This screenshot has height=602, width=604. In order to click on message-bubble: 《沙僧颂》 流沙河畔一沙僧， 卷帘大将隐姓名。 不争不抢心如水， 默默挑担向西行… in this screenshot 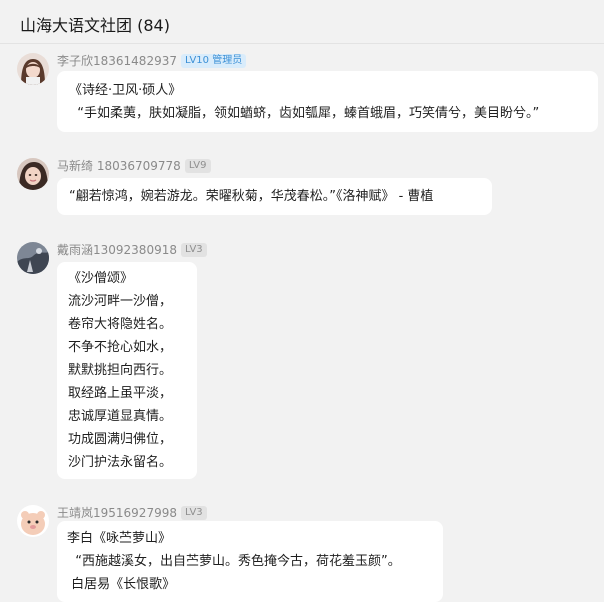, I will do `click(127, 370)`.